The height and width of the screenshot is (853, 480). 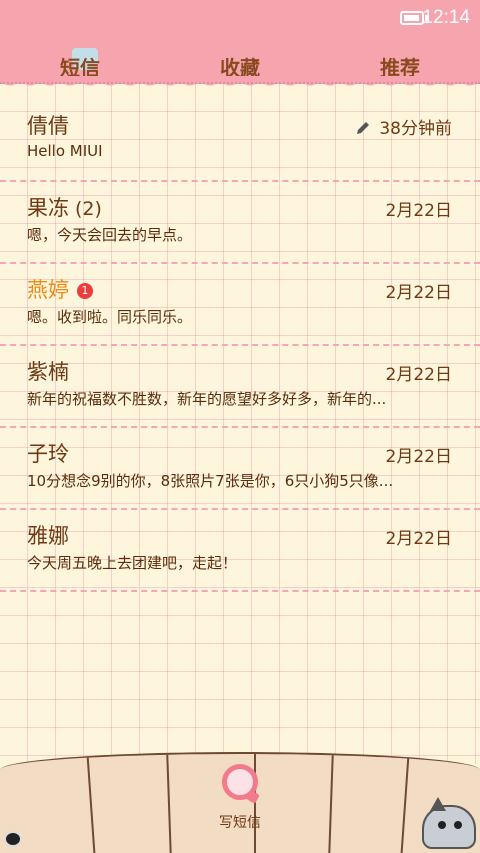 What do you see at coordinates (48, 290) in the screenshot?
I see `thread-contact-name-text: 燕婷` at bounding box center [48, 290].